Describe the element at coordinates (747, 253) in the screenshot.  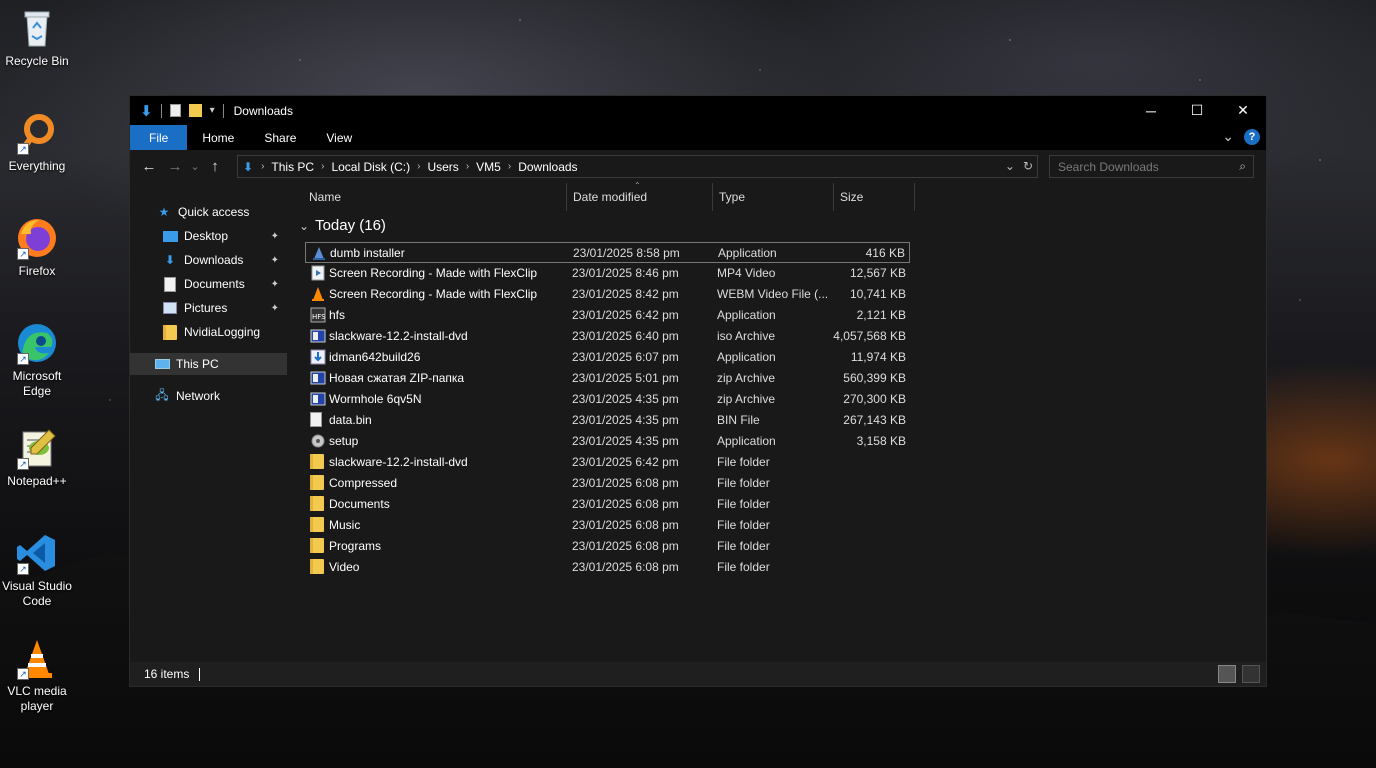
I see `file-type: Application` at that location.